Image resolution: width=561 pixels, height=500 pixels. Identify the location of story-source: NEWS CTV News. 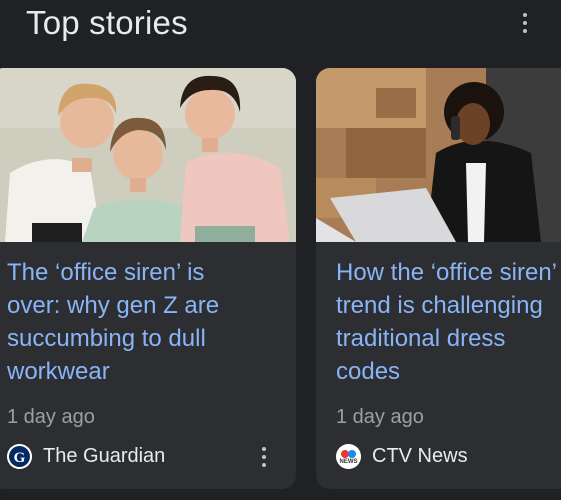
(402, 456).